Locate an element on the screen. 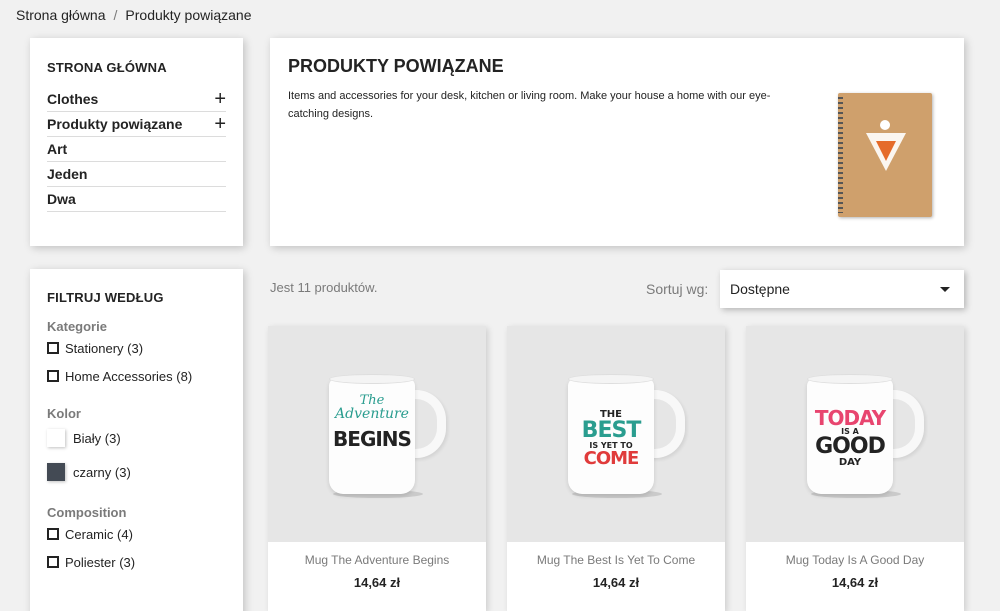 This screenshot has width=1000, height=611. facet-title-composition: Composition is located at coordinates (87, 512).